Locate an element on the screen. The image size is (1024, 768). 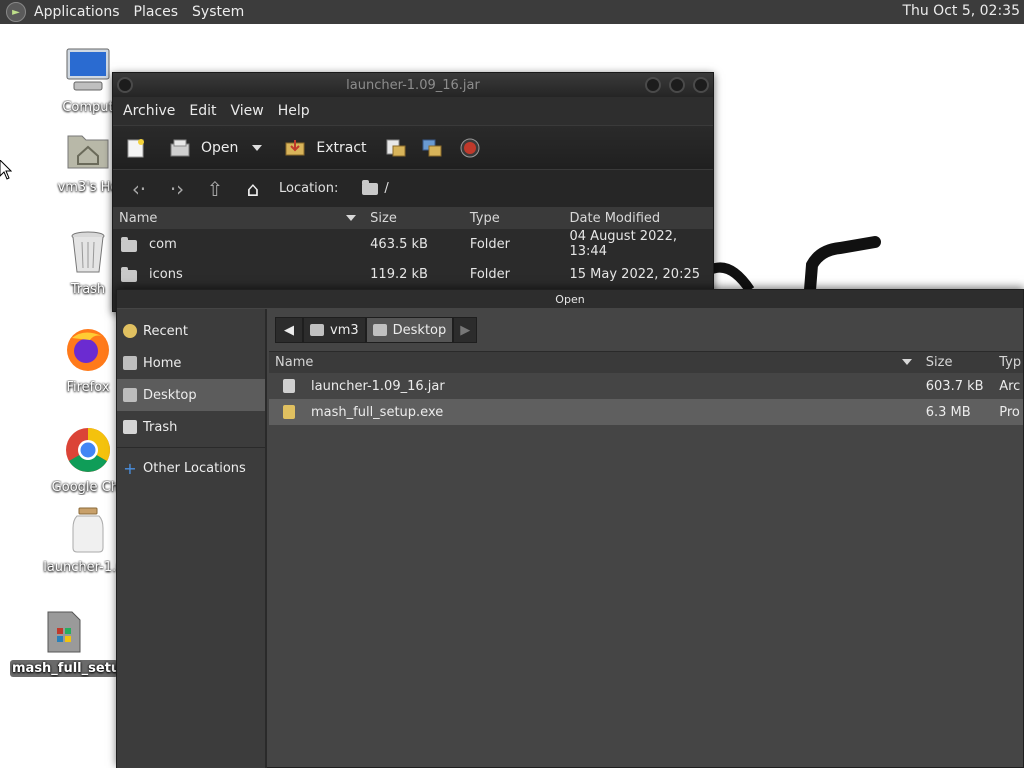
archive-window-title: launcher-1.09_16.jar is located at coordinates (413, 85).